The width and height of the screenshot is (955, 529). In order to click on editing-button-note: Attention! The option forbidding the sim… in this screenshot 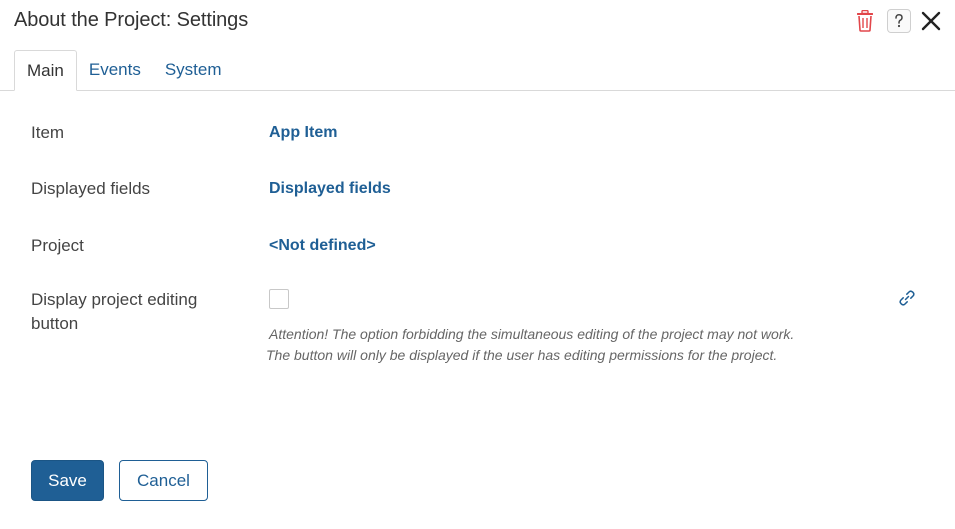, I will do `click(546, 345)`.